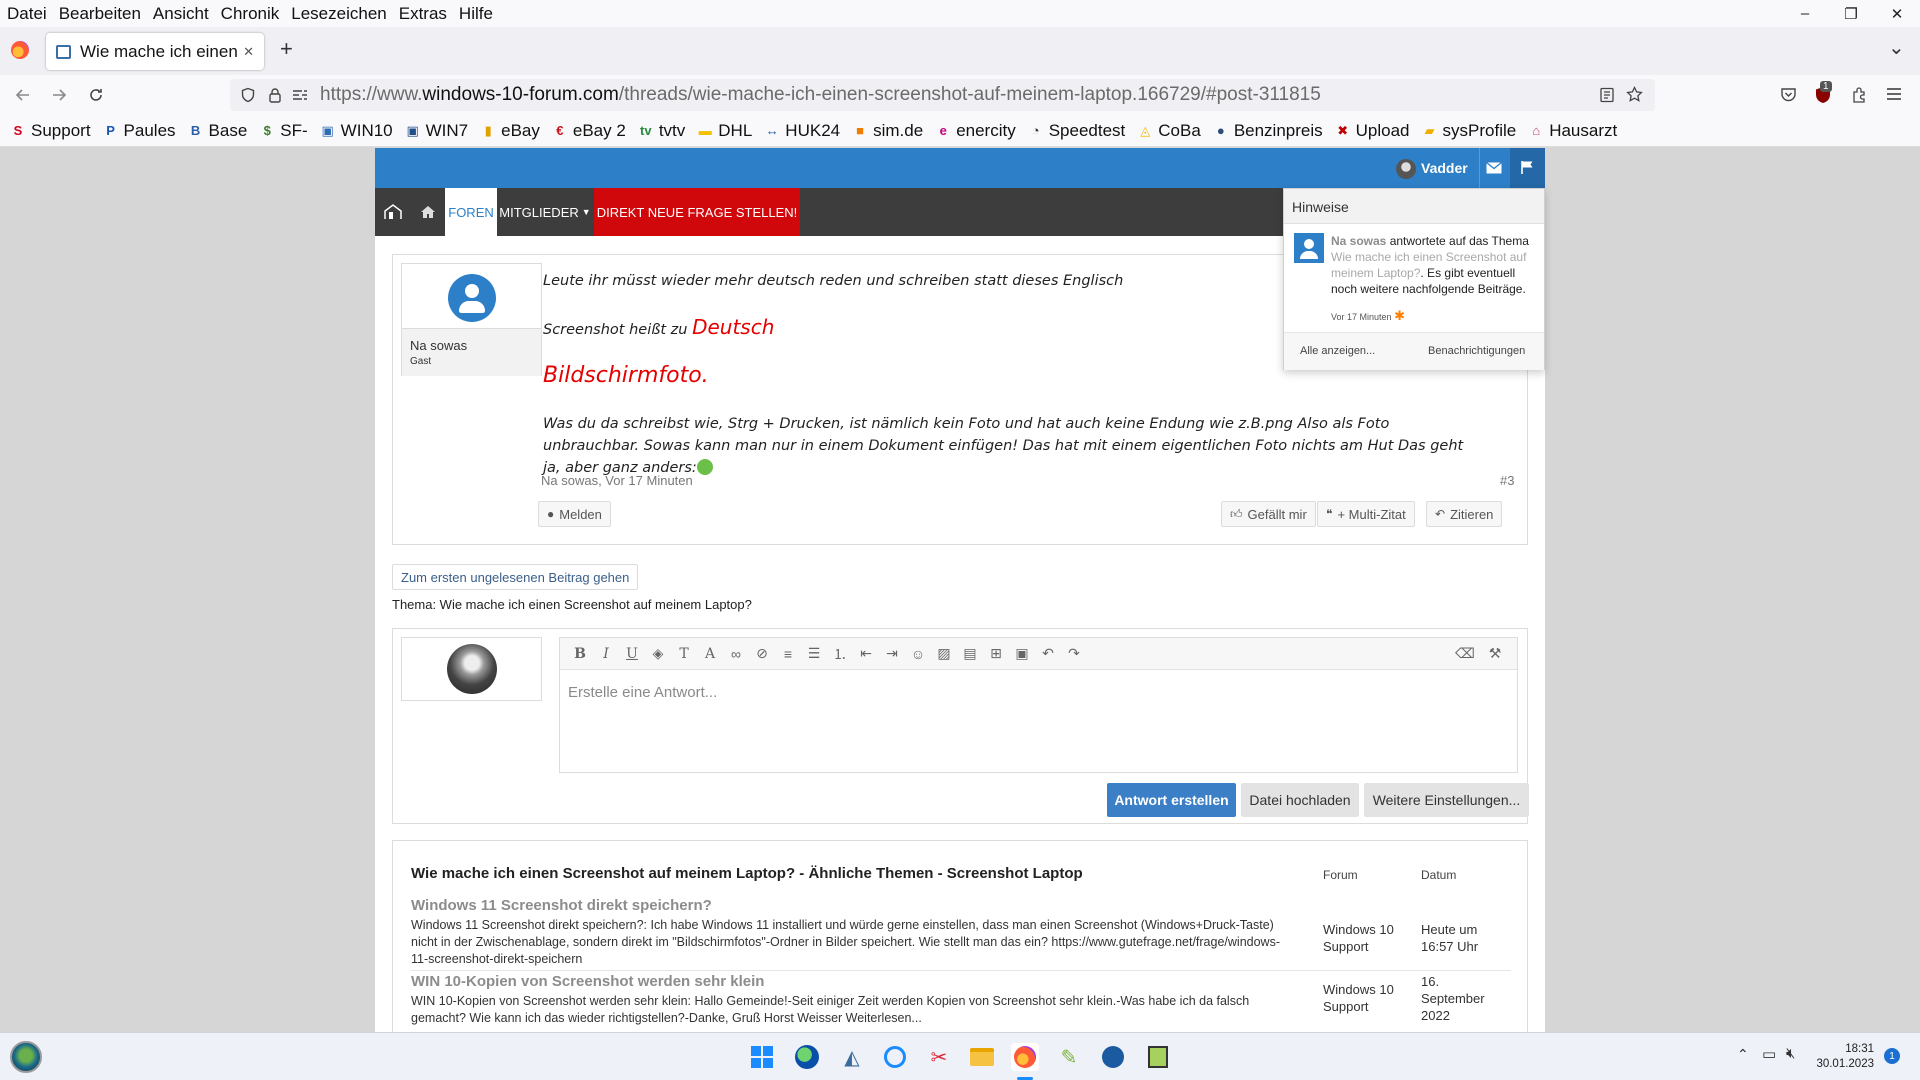  I want to click on notepad-app-icon, so click(1158, 1057).